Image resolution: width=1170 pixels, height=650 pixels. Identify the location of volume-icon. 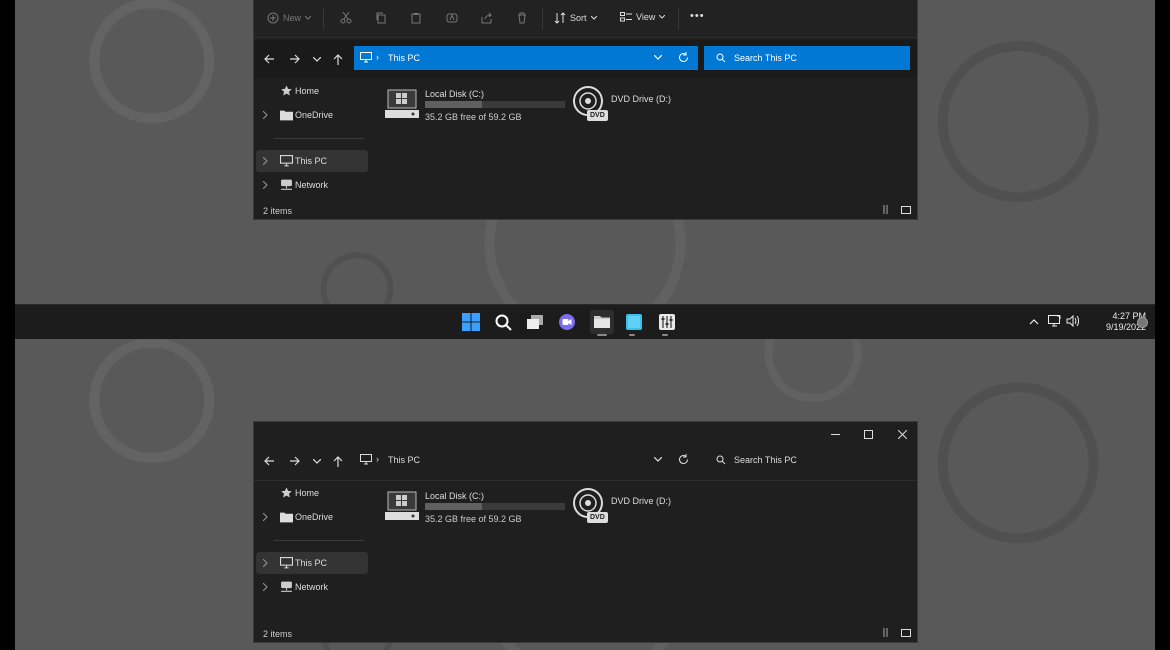
(1072, 321).